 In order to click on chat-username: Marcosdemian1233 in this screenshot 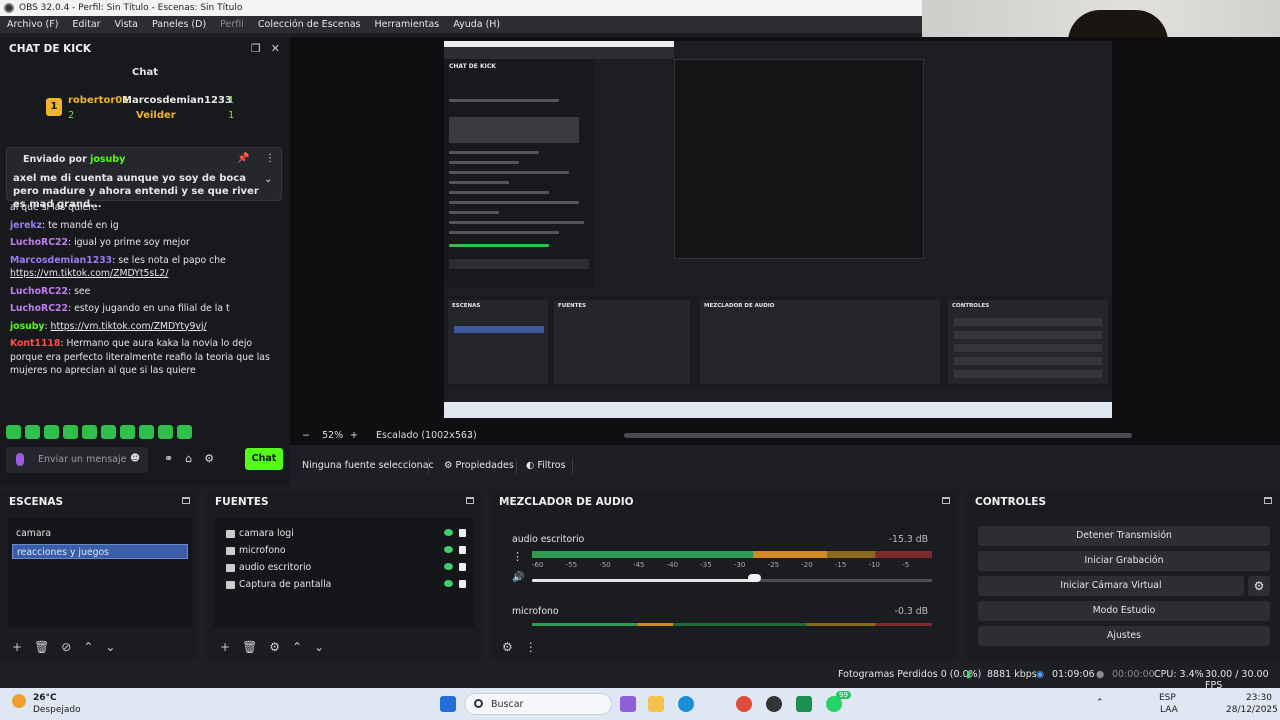, I will do `click(61, 260)`.